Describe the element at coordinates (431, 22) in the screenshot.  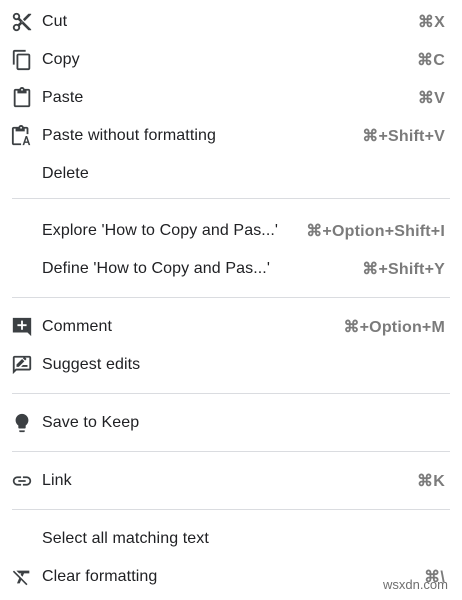
I see `cut-shortcut: ⌘X` at that location.